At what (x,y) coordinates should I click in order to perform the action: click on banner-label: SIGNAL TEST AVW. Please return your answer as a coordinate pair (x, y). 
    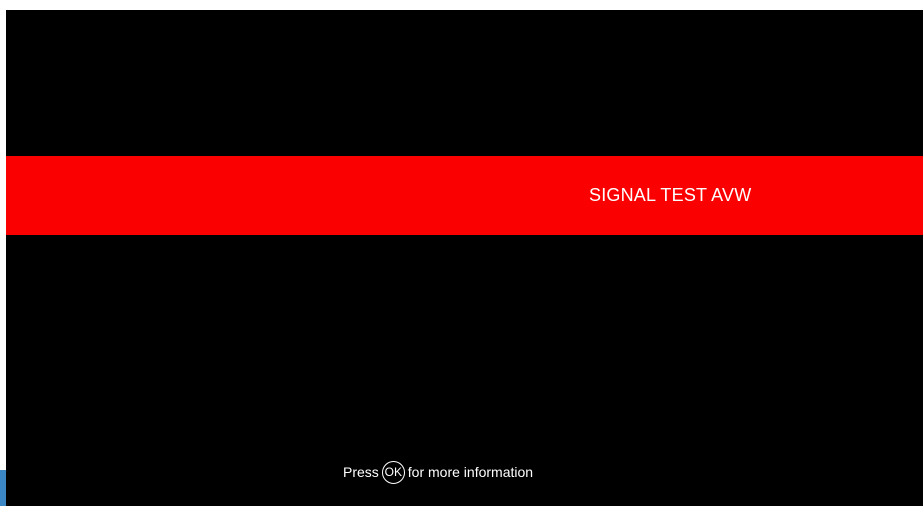
    Looking at the image, I should click on (670, 195).